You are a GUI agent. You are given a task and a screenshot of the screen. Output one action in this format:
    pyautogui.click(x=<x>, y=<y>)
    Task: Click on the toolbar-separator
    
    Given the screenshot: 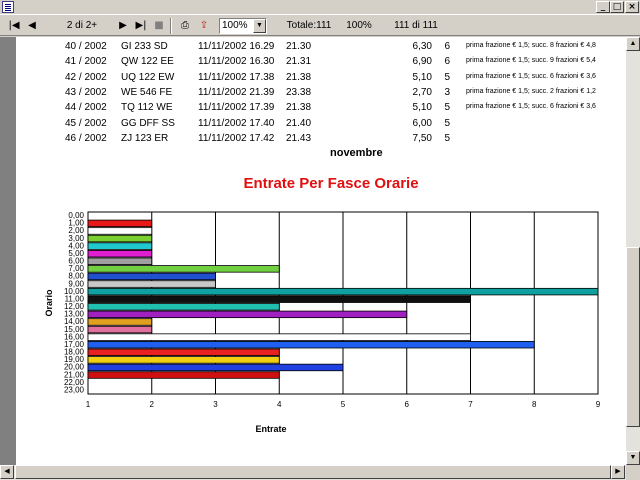 What is the action you would take?
    pyautogui.click(x=171, y=26)
    